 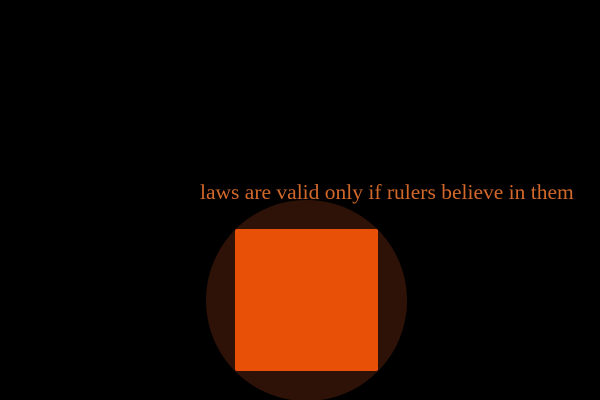 I want to click on orange-square, so click(x=306, y=300).